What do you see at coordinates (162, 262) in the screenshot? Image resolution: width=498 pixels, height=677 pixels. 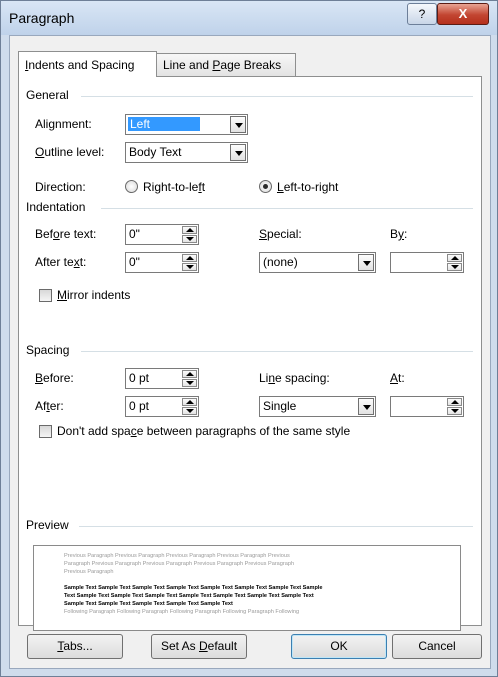 I see `after-text-spinner: 0"` at bounding box center [162, 262].